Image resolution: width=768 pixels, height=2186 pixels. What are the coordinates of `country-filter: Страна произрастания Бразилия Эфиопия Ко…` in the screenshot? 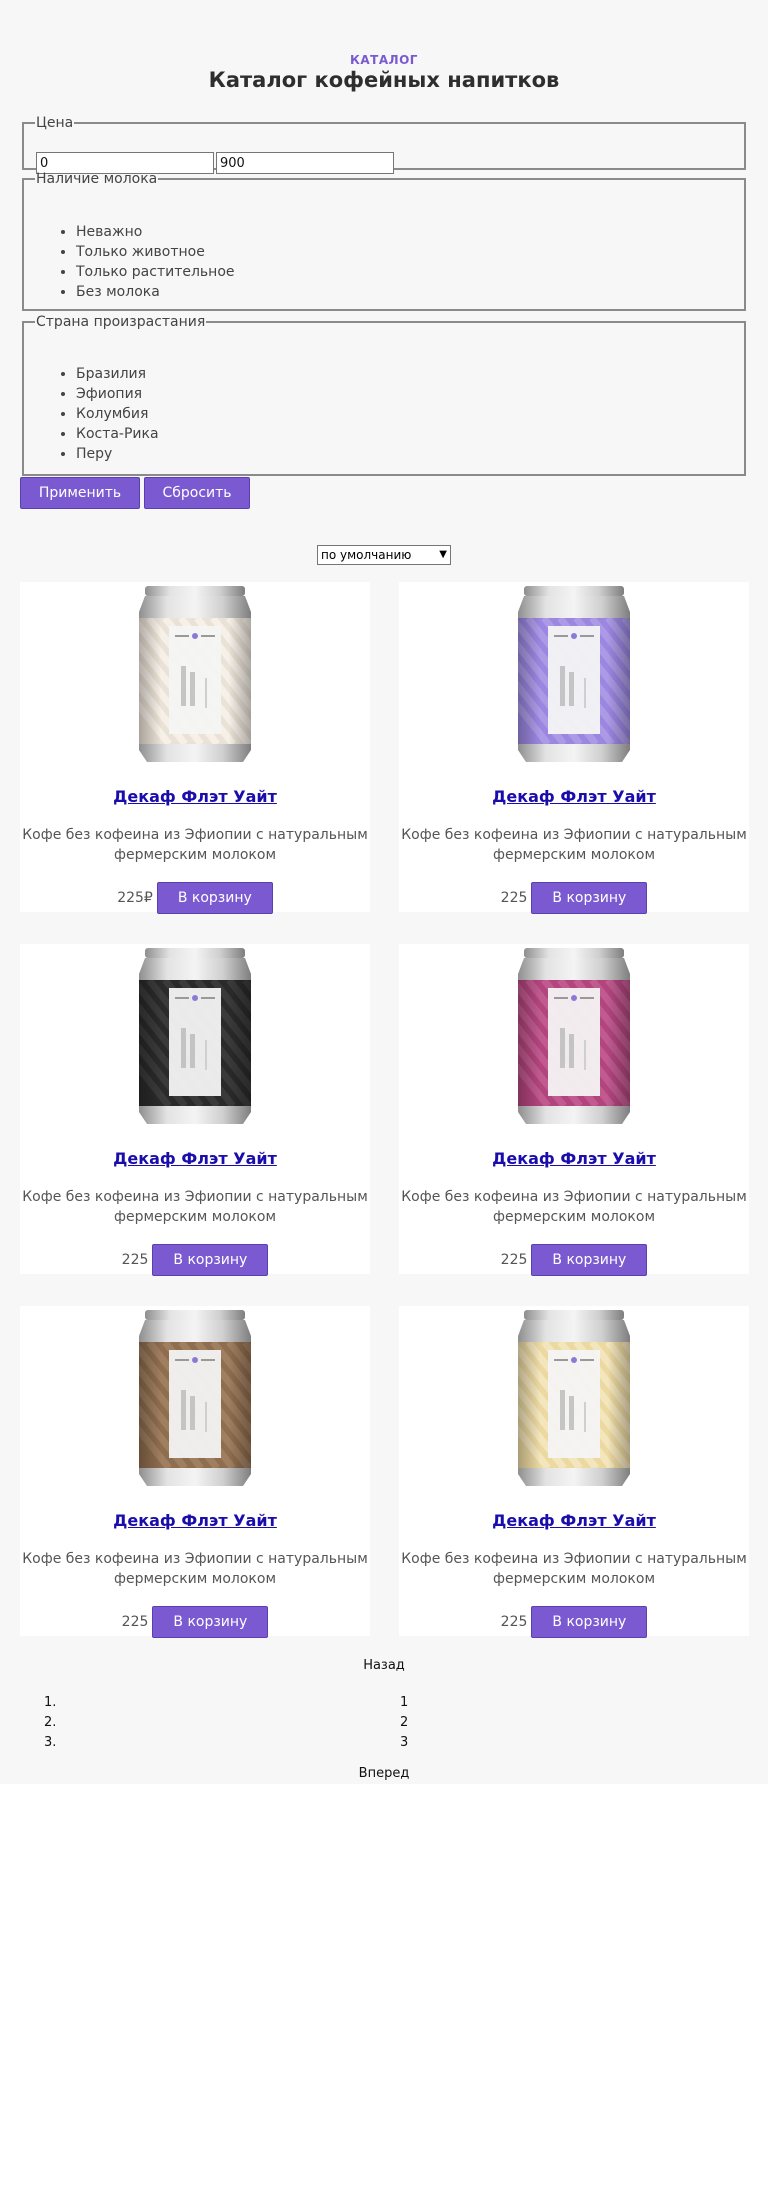 It's located at (384, 395).